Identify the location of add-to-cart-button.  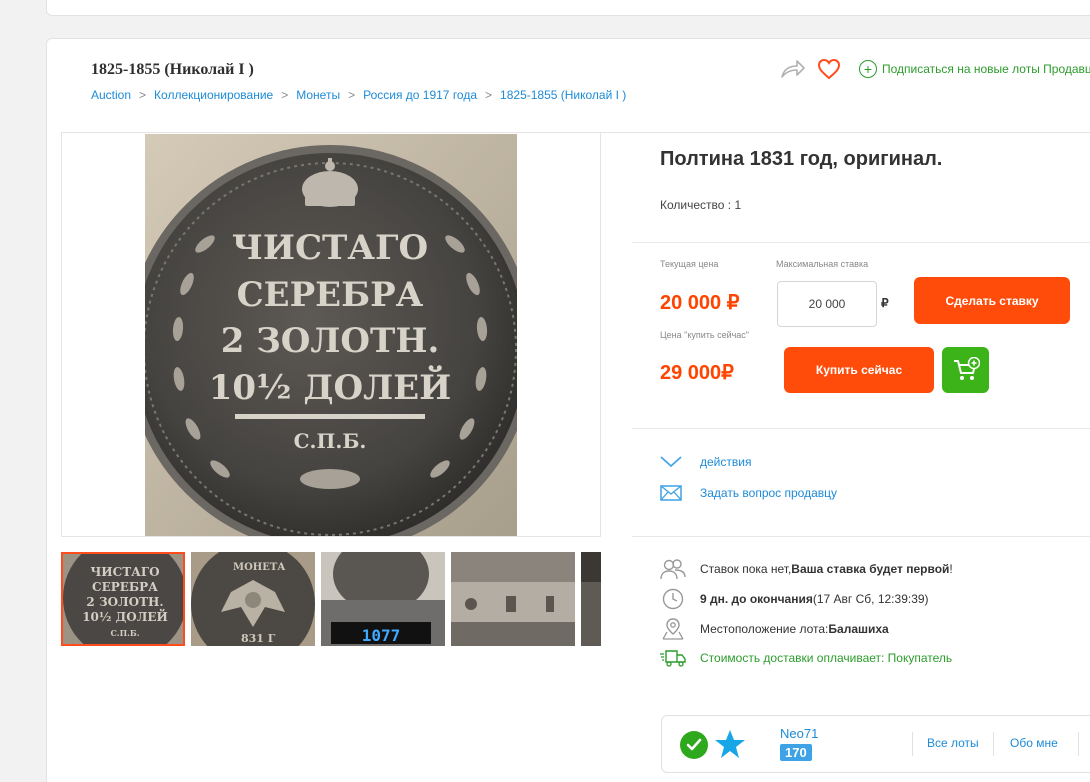
(965, 370).